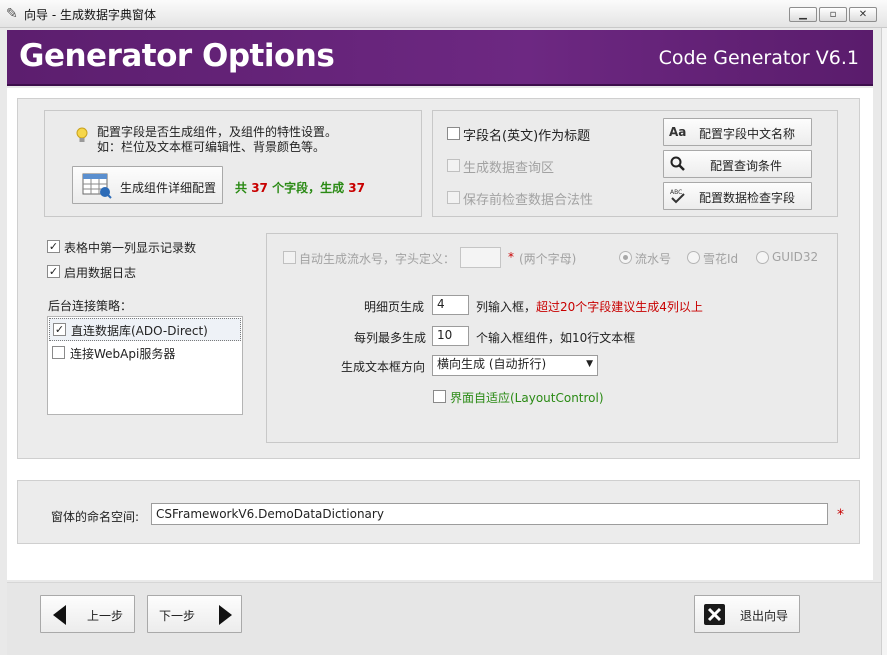 The height and width of the screenshot is (655, 887). Describe the element at coordinates (619, 307) in the screenshot. I see `detail-cols-warning: 超过20个字段建议生成4列以上` at that location.